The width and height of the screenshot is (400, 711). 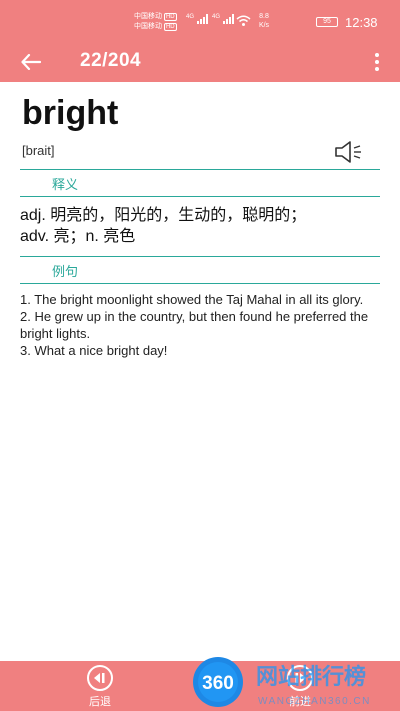 I want to click on meaning-text: adj. 明亮的，阳光的，生动的，聪明的； adv. 亮；n. 亮色, so click(x=200, y=226).